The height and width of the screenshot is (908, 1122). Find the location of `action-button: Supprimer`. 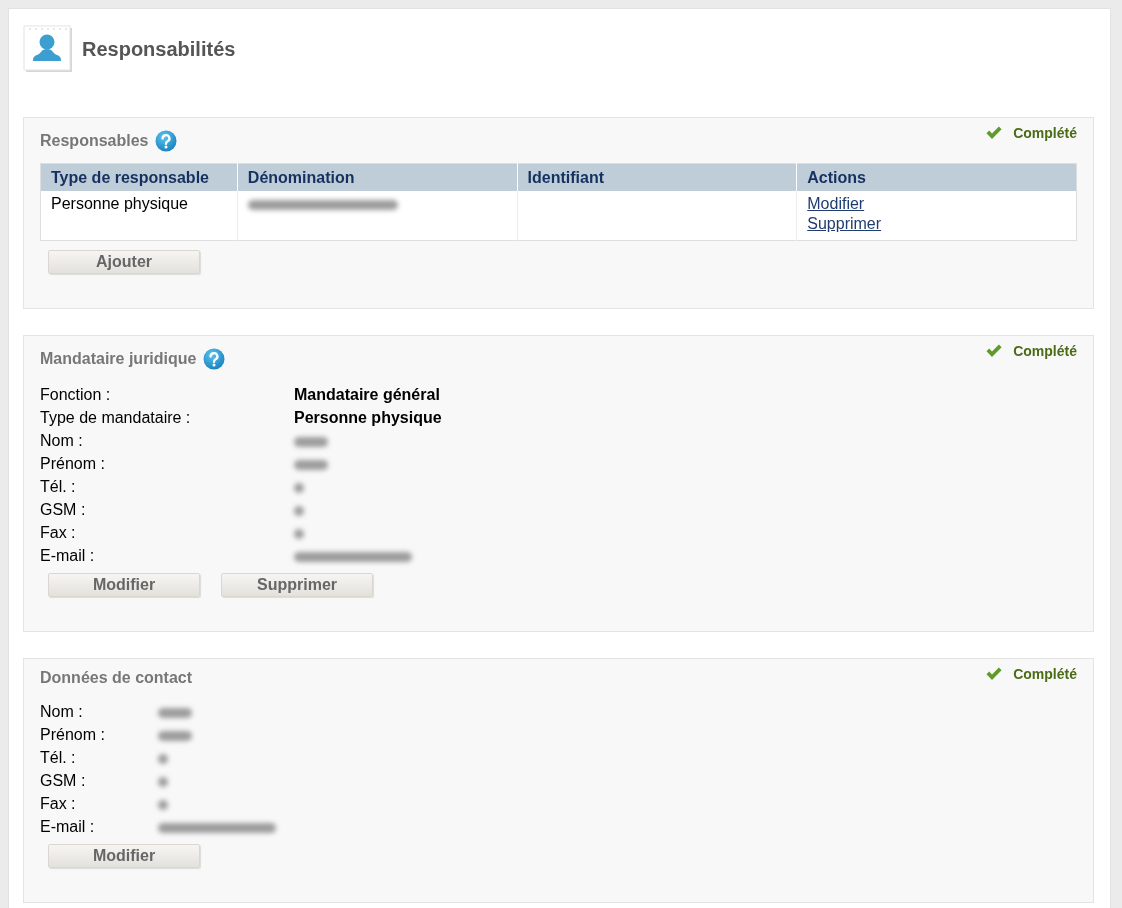

action-button: Supprimer is located at coordinates (297, 585).